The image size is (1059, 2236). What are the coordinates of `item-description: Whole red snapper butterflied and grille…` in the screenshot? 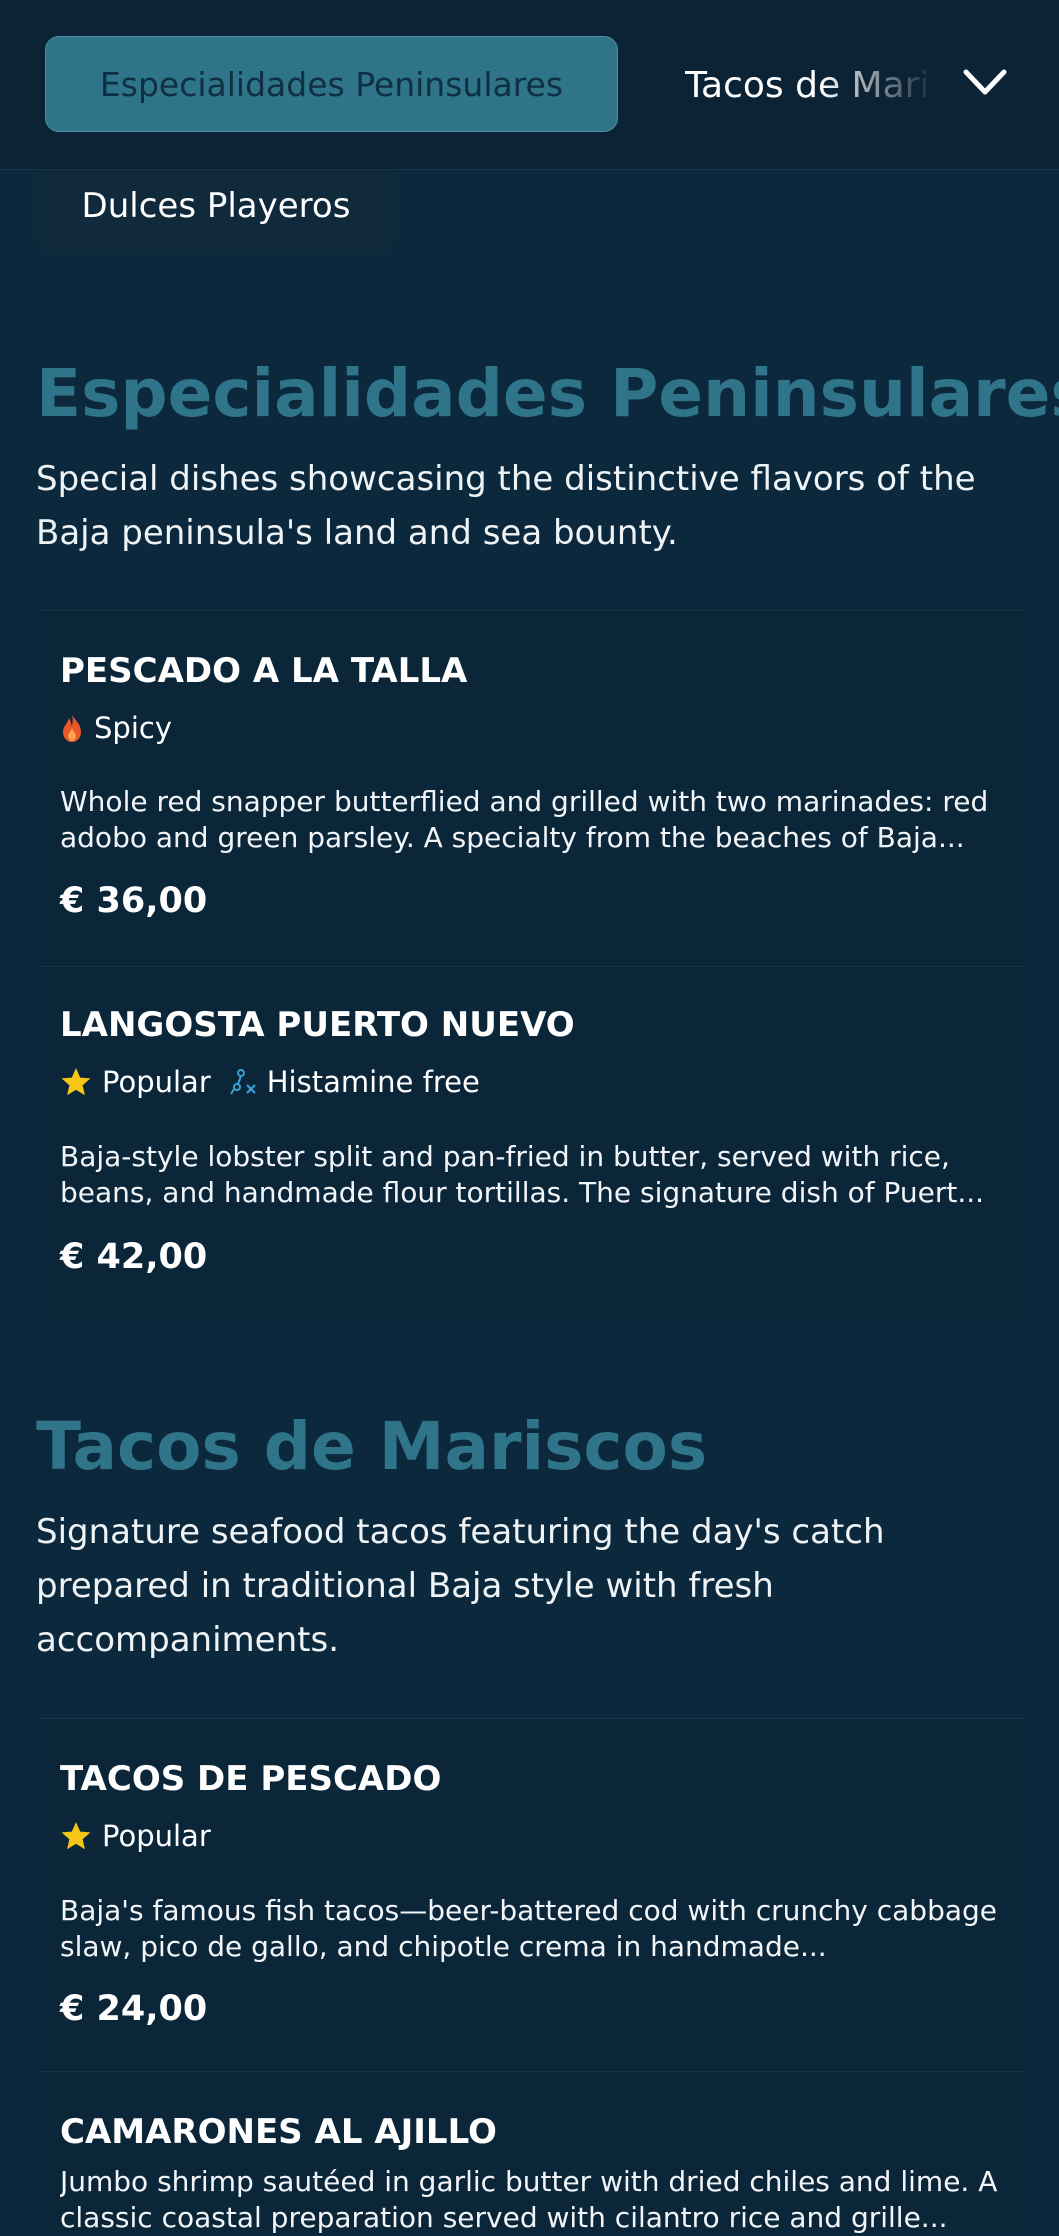 It's located at (524, 819).